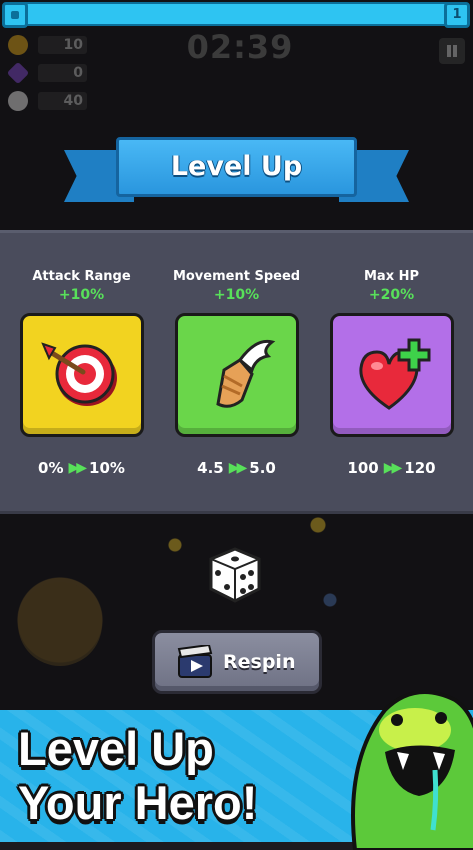  I want to click on upgrade-from: 100, so click(363, 468).